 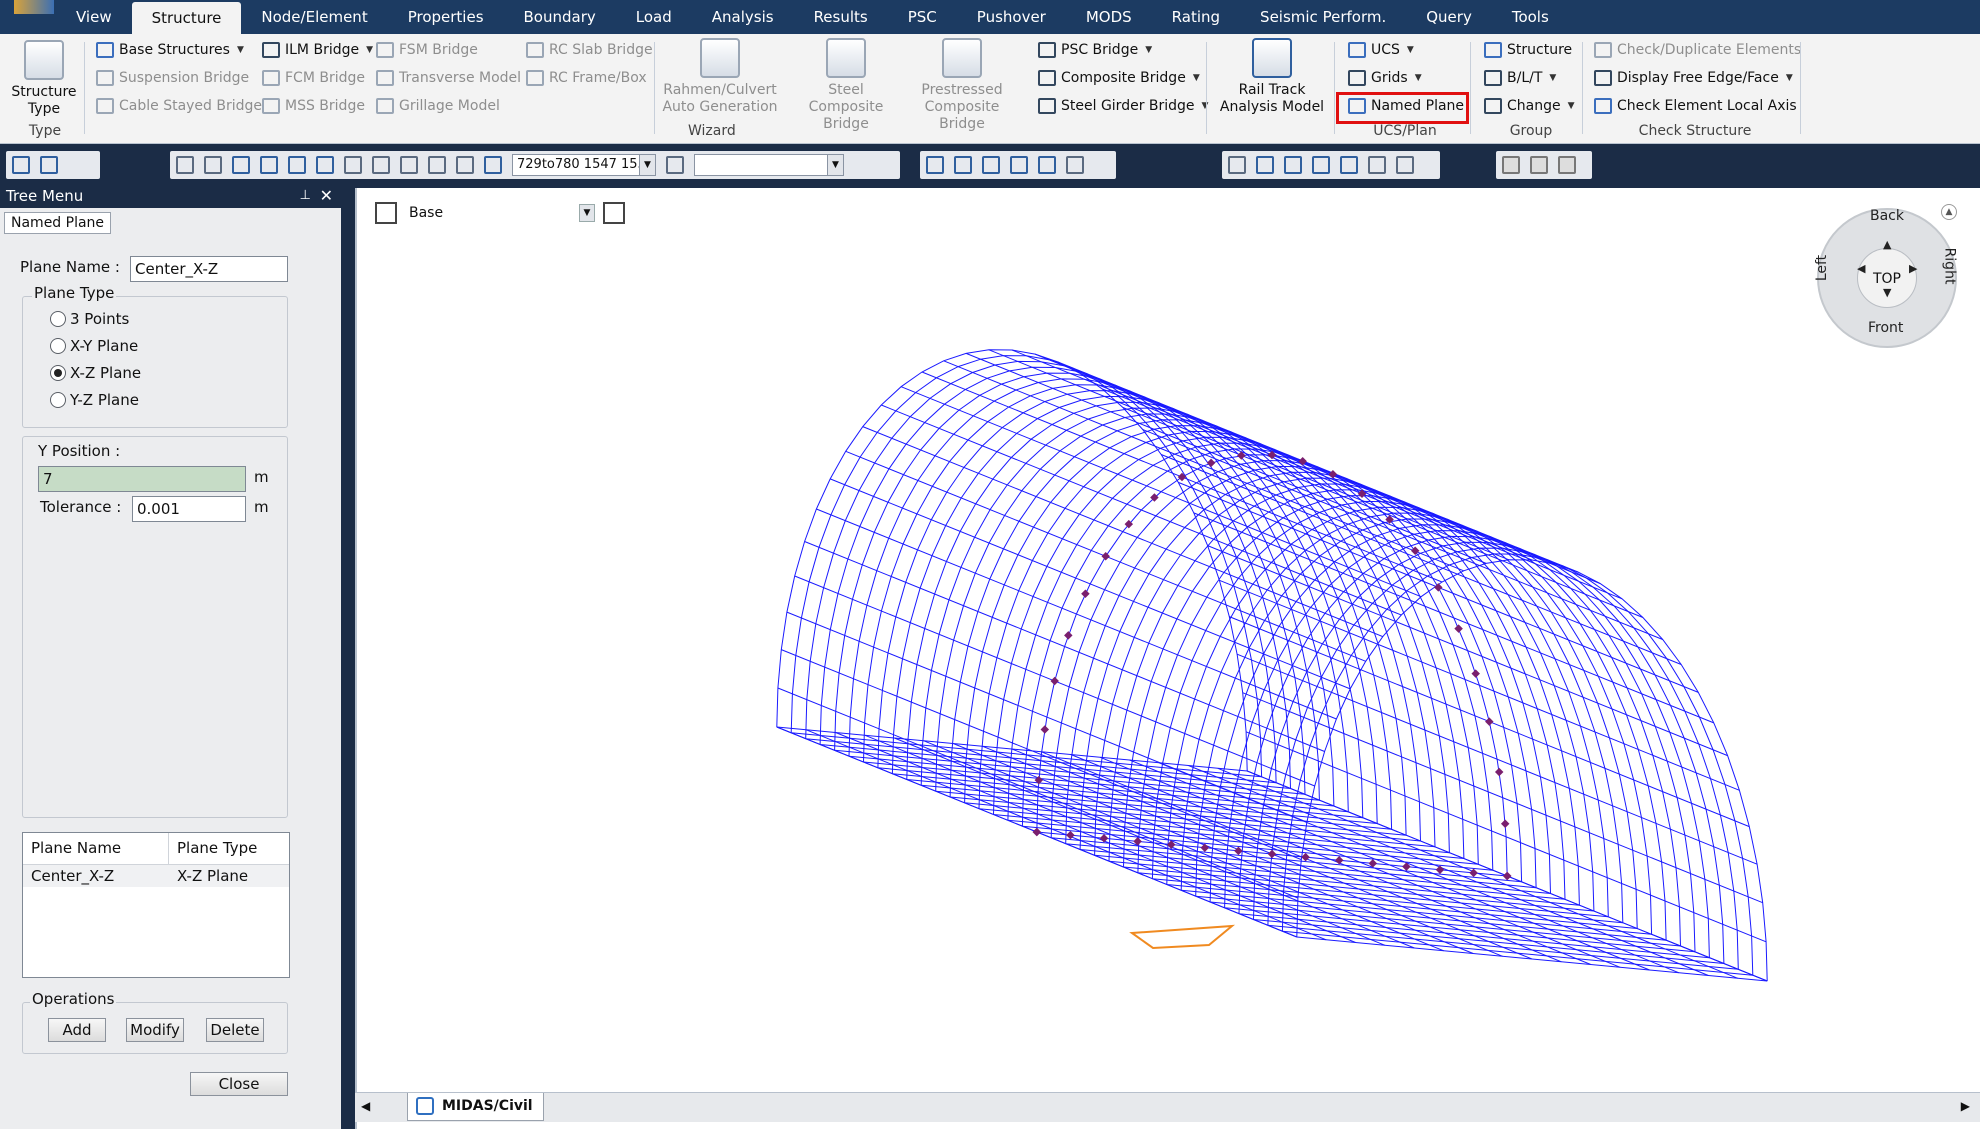 What do you see at coordinates (446, 17) in the screenshot?
I see `menu-properties: Properties` at bounding box center [446, 17].